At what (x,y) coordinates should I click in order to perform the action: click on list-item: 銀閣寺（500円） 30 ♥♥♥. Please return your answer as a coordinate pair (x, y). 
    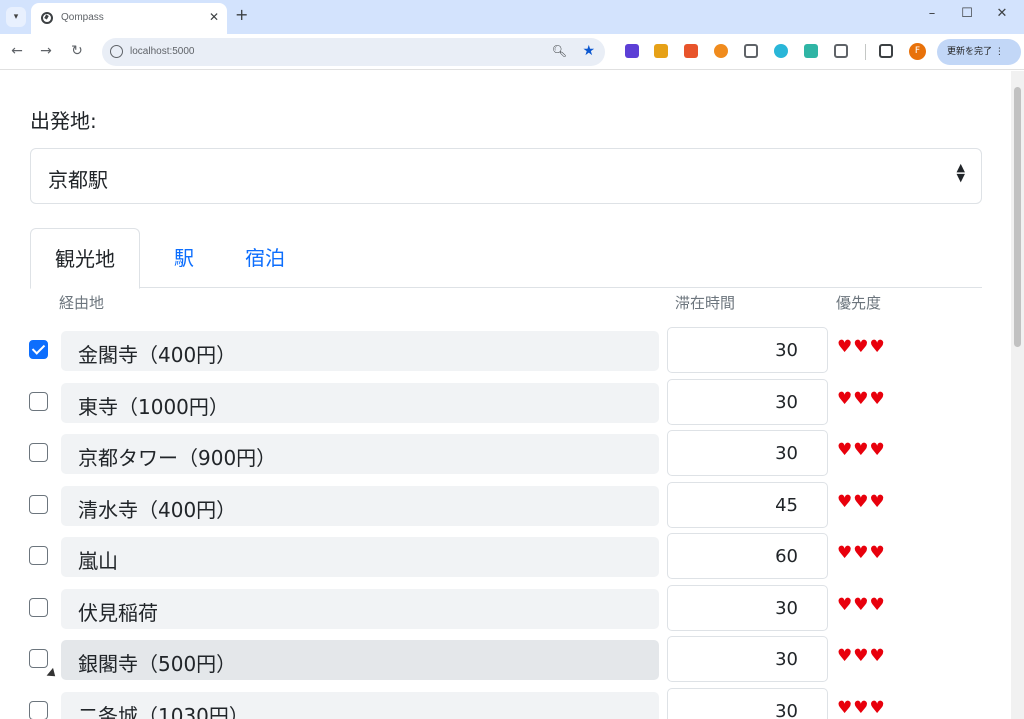
    Looking at the image, I should click on (505, 664).